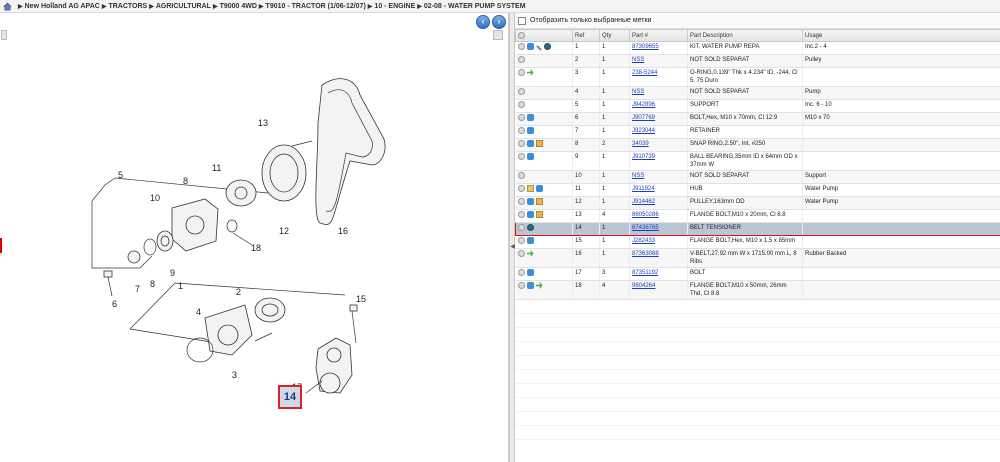 This screenshot has height=462, width=1000. I want to click on show-selected-checkbox, so click(522, 20).